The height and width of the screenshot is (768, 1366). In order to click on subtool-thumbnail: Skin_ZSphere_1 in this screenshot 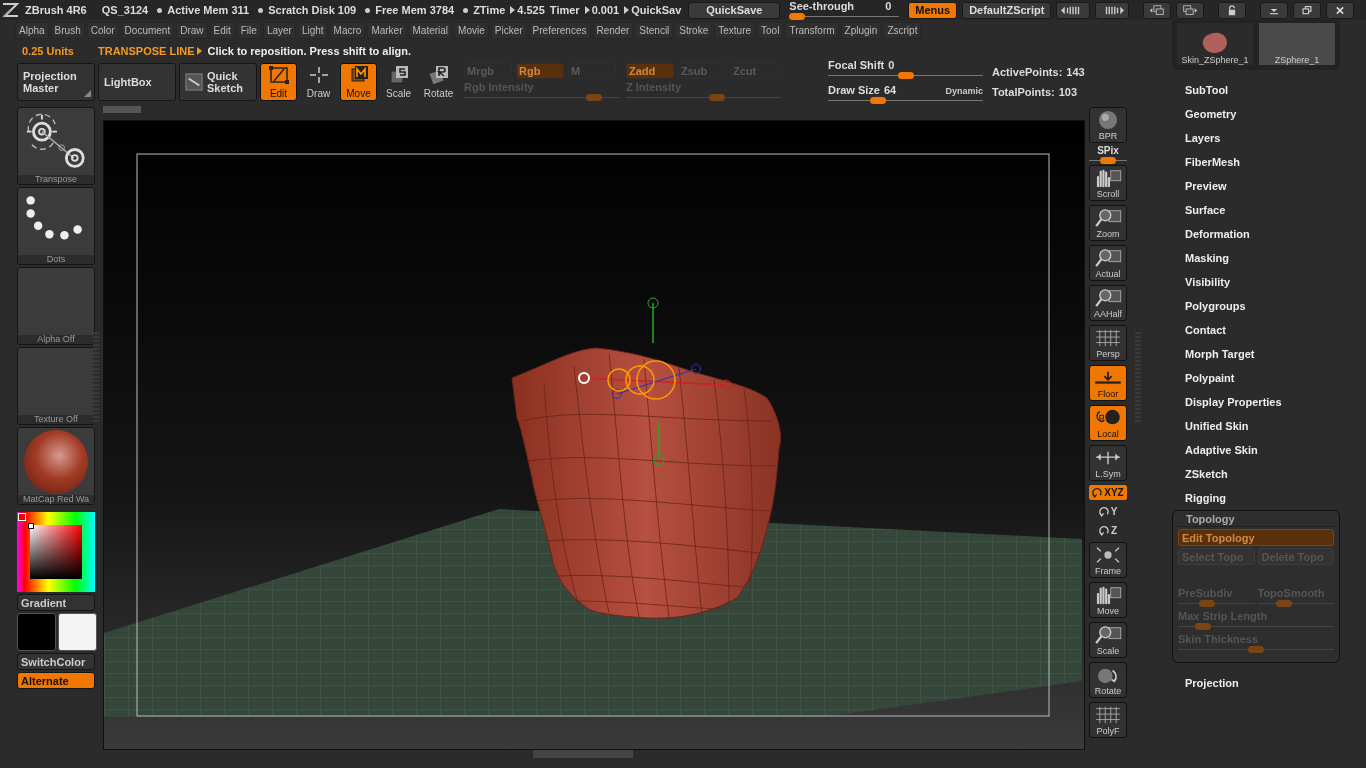, I will do `click(1215, 44)`.